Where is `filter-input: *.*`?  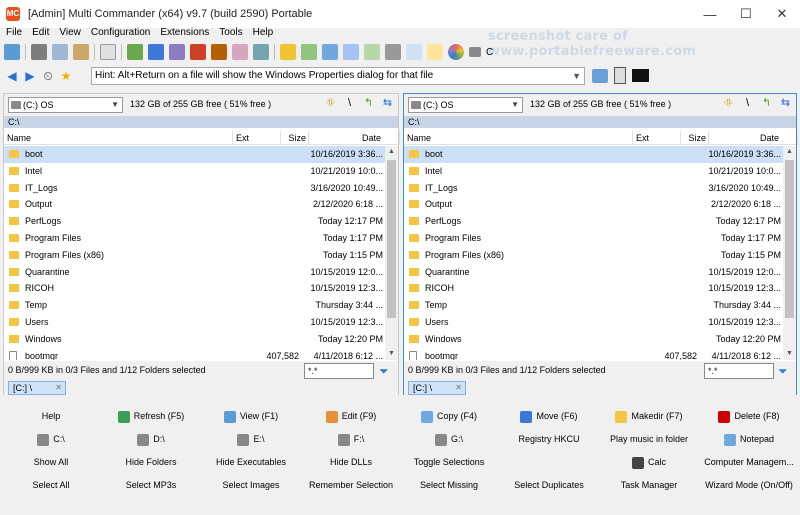
filter-input: *.* is located at coordinates (339, 371).